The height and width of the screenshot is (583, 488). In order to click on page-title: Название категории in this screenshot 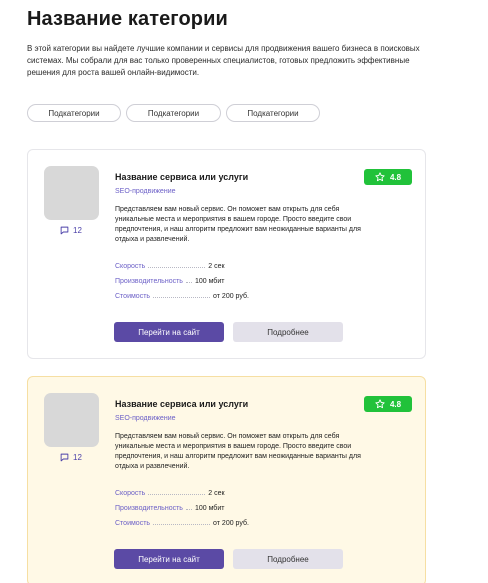, I will do `click(127, 19)`.